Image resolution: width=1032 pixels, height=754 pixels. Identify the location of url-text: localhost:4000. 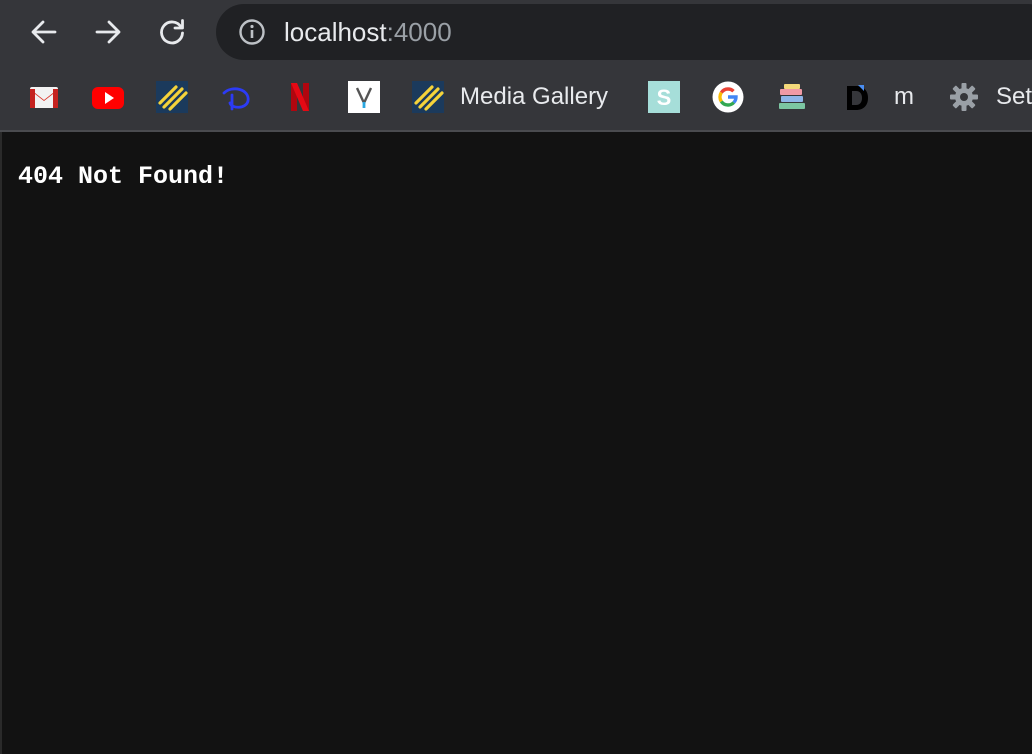
(368, 32).